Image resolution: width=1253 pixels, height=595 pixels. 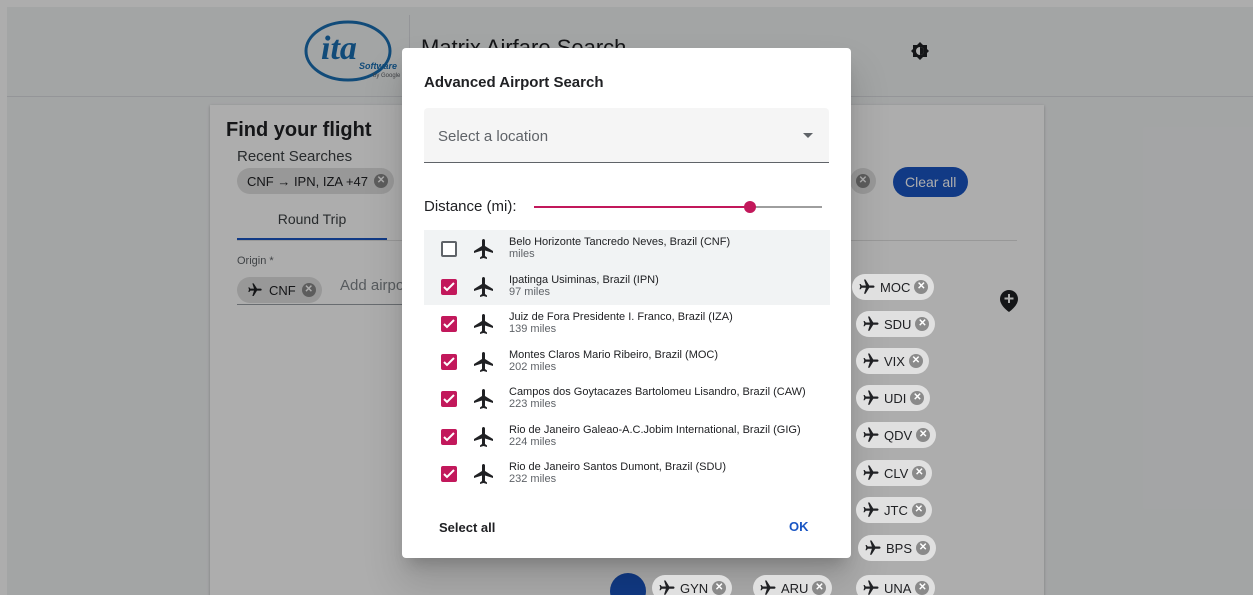 I want to click on airport-row: Ipatinga Usiminas, Brazil (IPN) 97 miles, so click(x=627, y=286).